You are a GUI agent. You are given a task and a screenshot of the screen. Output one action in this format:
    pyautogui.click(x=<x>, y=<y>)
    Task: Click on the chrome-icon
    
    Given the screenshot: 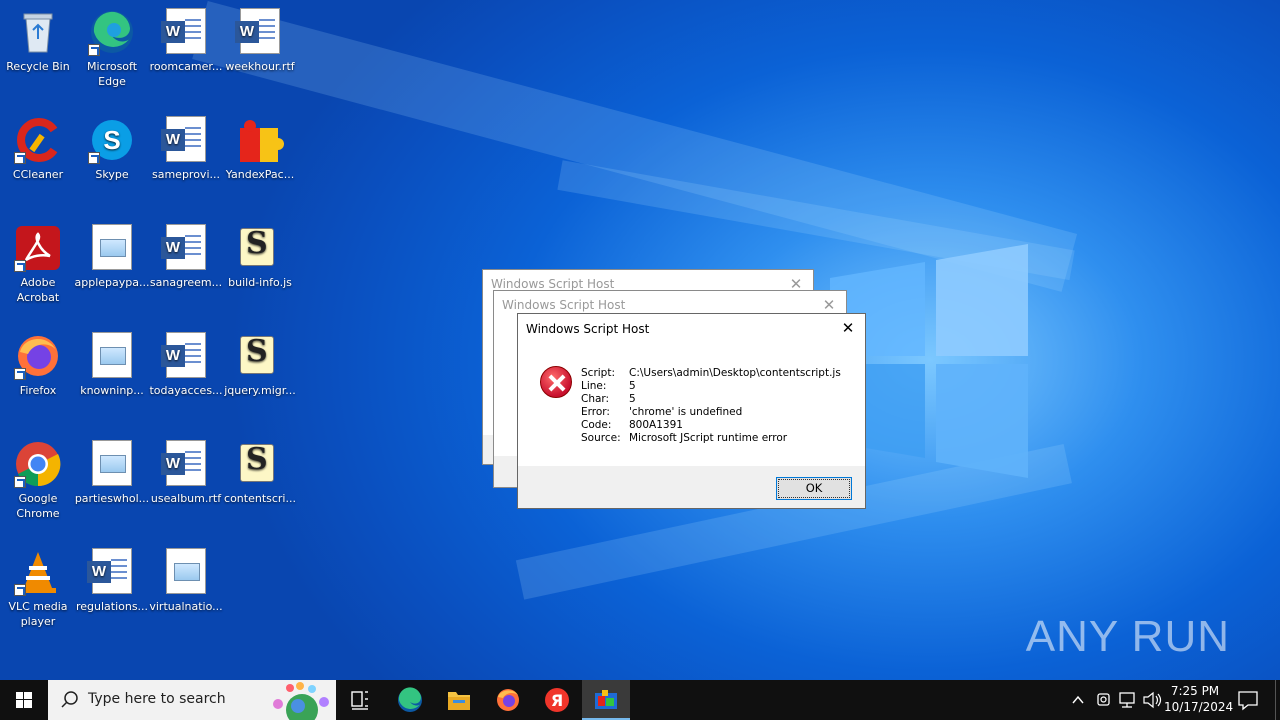 What is the action you would take?
    pyautogui.click(x=38, y=464)
    